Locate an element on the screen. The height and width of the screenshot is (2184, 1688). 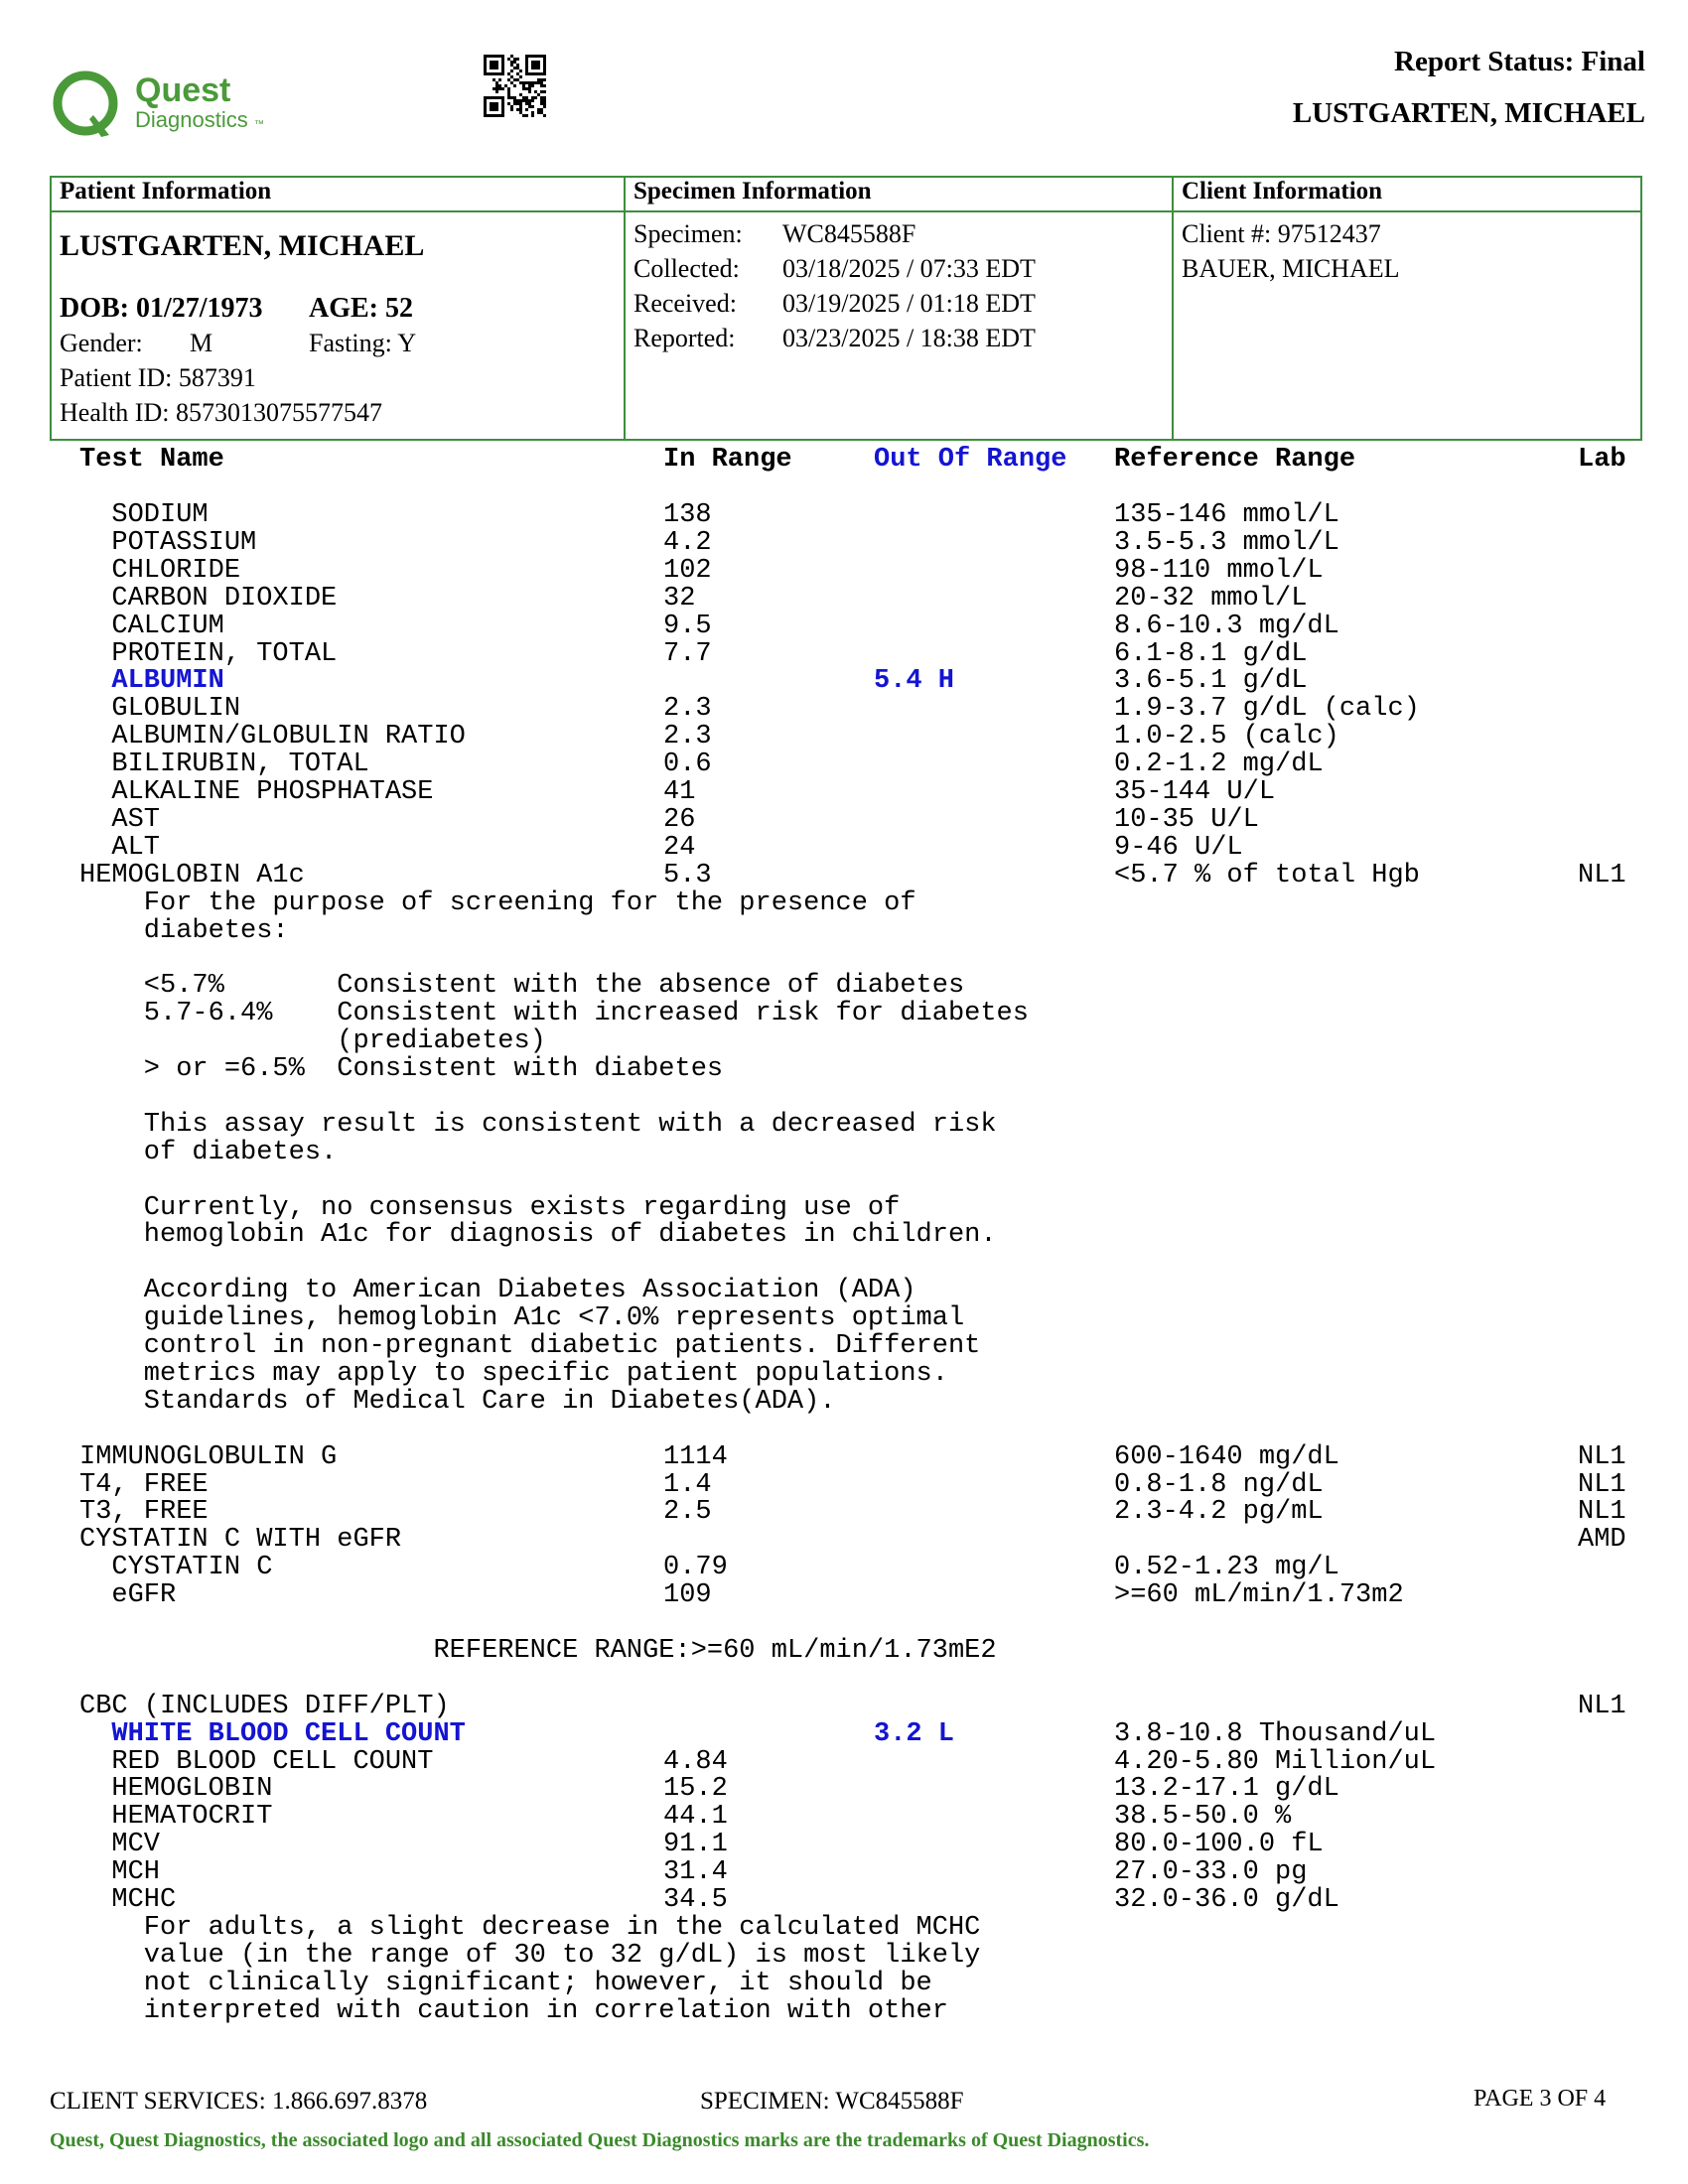
reference-range: <5.7 % of total Hgb is located at coordinates (1267, 875).